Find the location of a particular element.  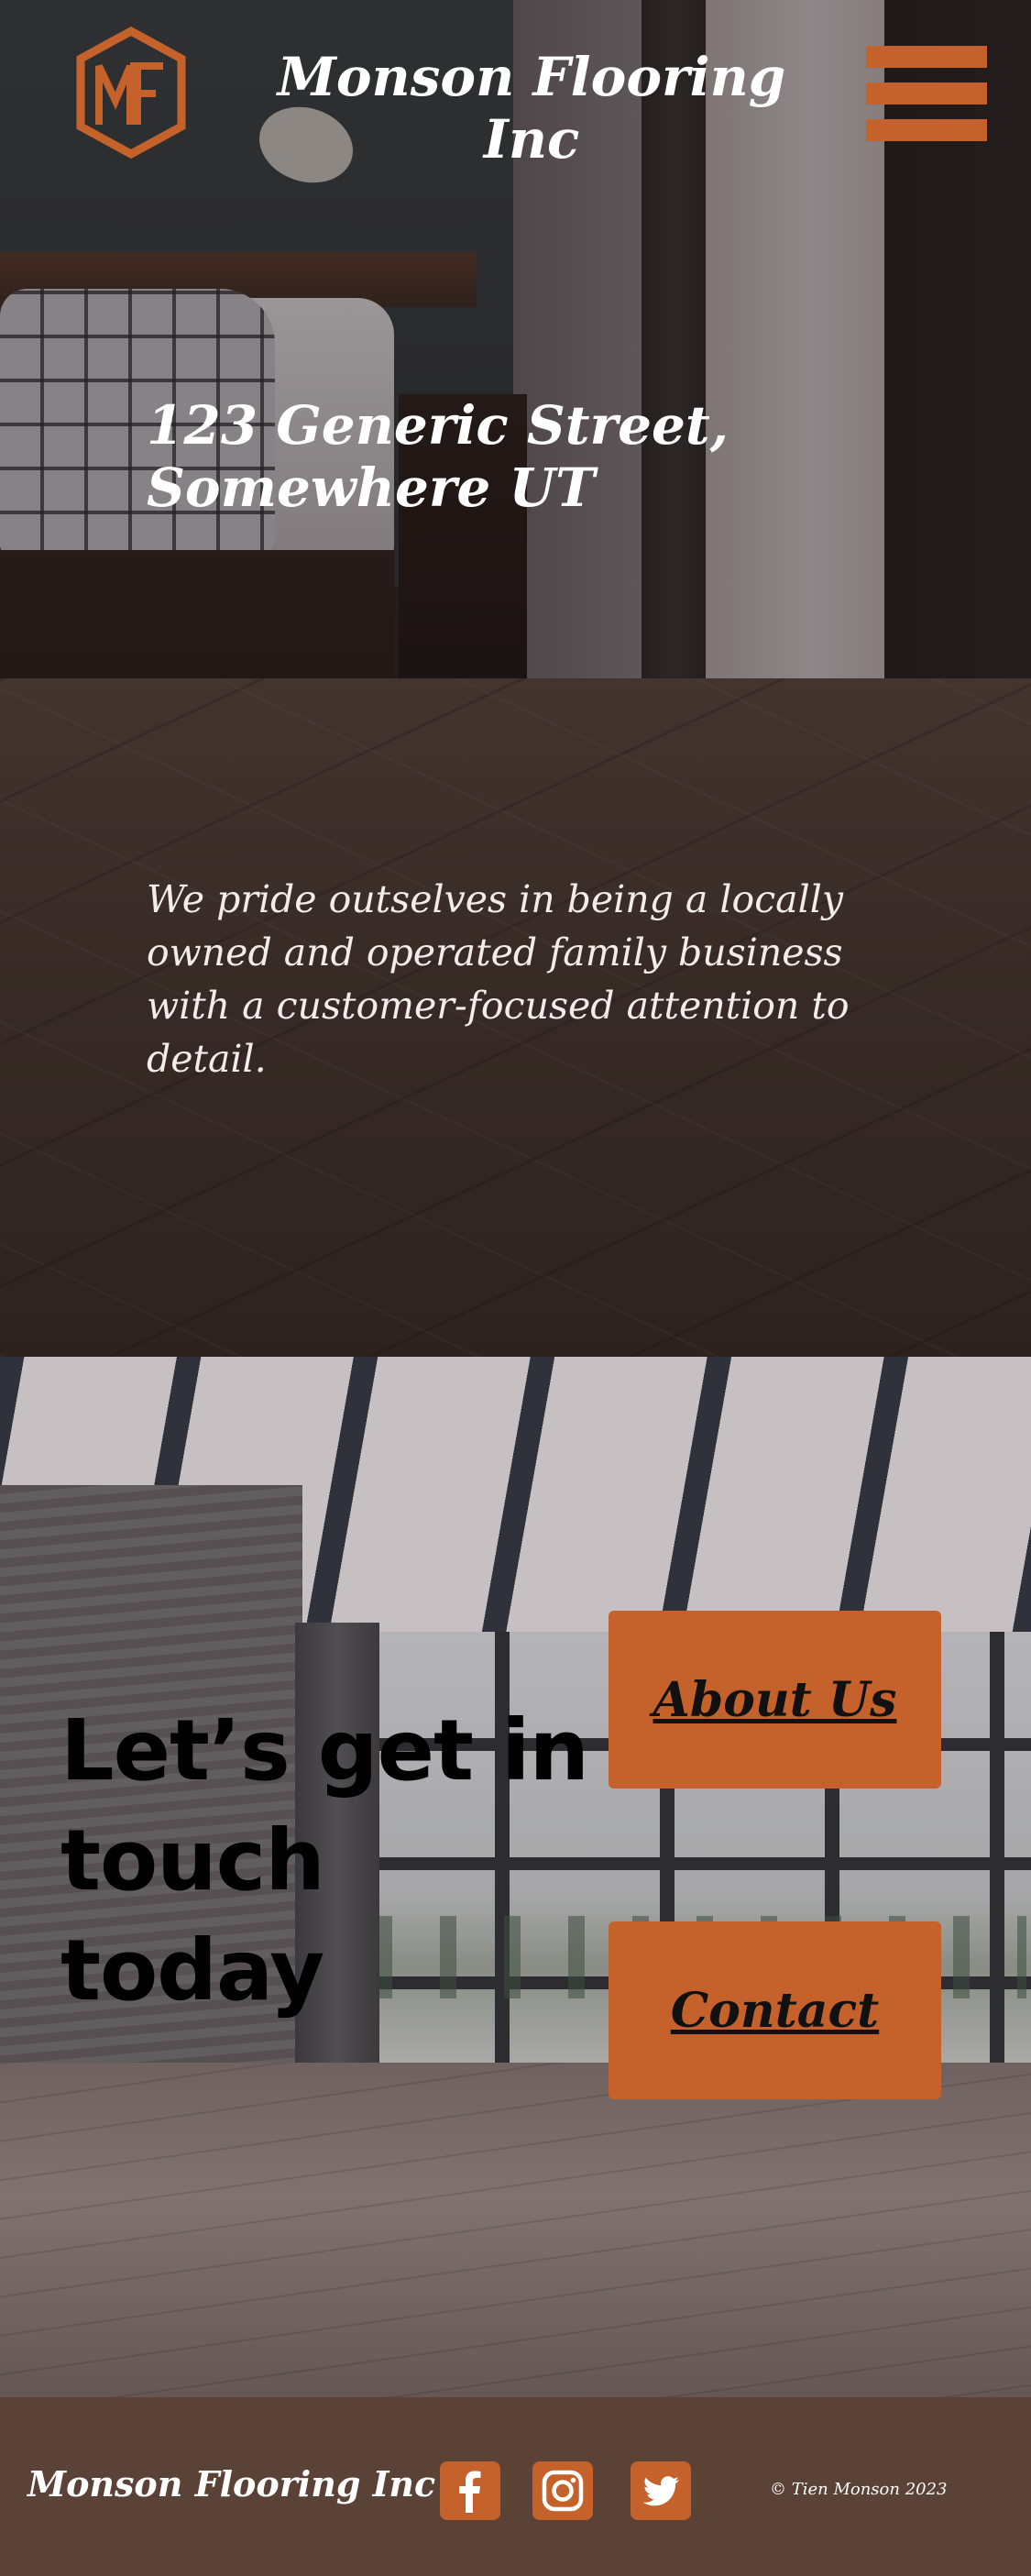

business-address: 123 Generic Street, Somewhere UT is located at coordinates (438, 457).